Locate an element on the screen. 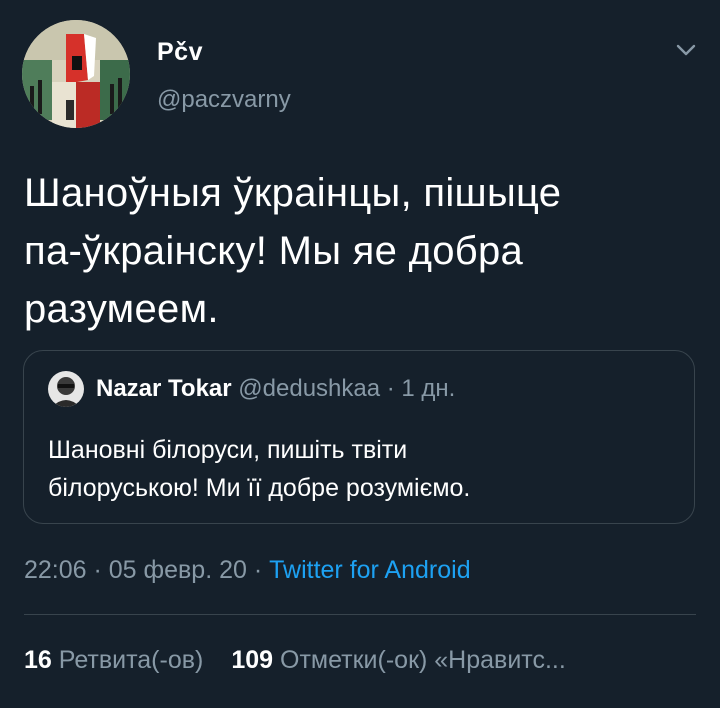  retweets-stat: 16 Ретвита(-ов) is located at coordinates (113, 660).